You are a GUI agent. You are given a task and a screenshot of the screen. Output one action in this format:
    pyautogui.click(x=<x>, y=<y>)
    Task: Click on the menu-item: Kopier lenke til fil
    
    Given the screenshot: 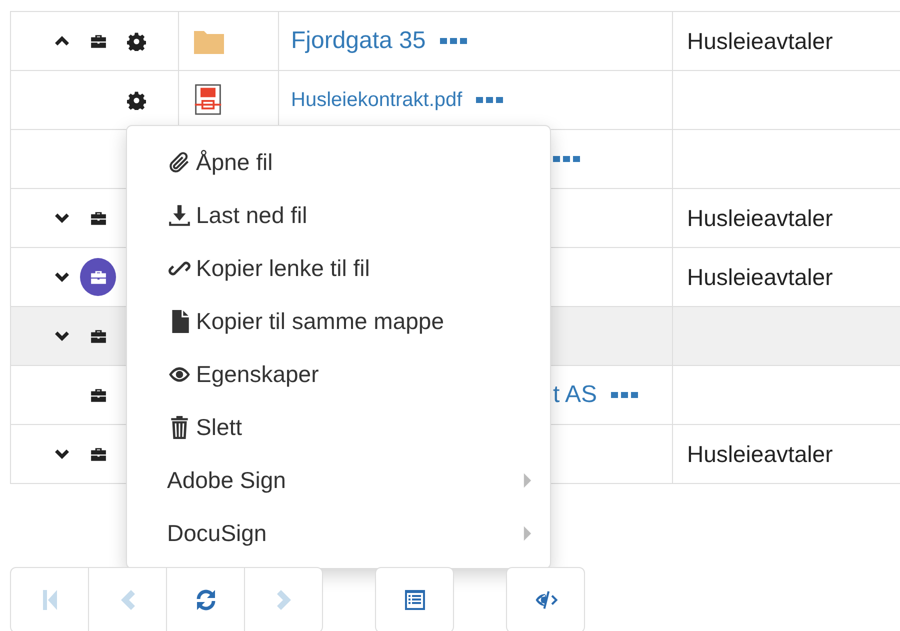 What is the action you would take?
    pyautogui.click(x=338, y=268)
    